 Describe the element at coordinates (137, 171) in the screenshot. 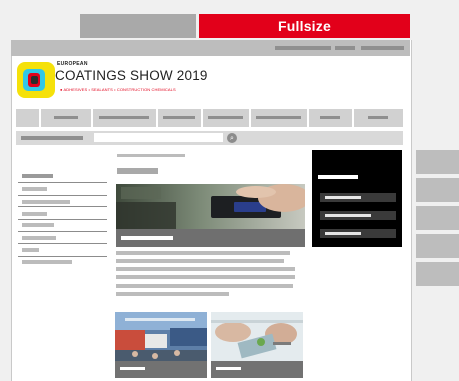

I see `page-title` at that location.